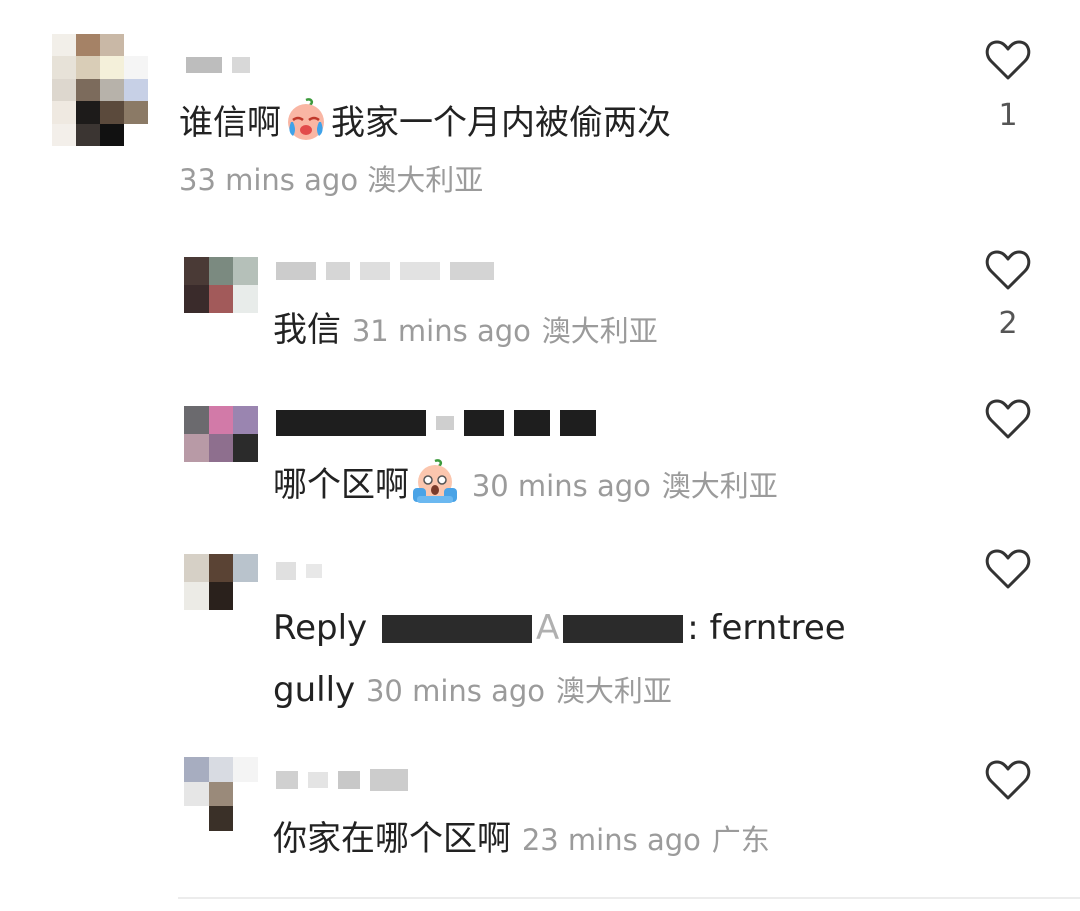 The image size is (1080, 911). What do you see at coordinates (320, 628) in the screenshot?
I see `reply-label: Reply` at bounding box center [320, 628].